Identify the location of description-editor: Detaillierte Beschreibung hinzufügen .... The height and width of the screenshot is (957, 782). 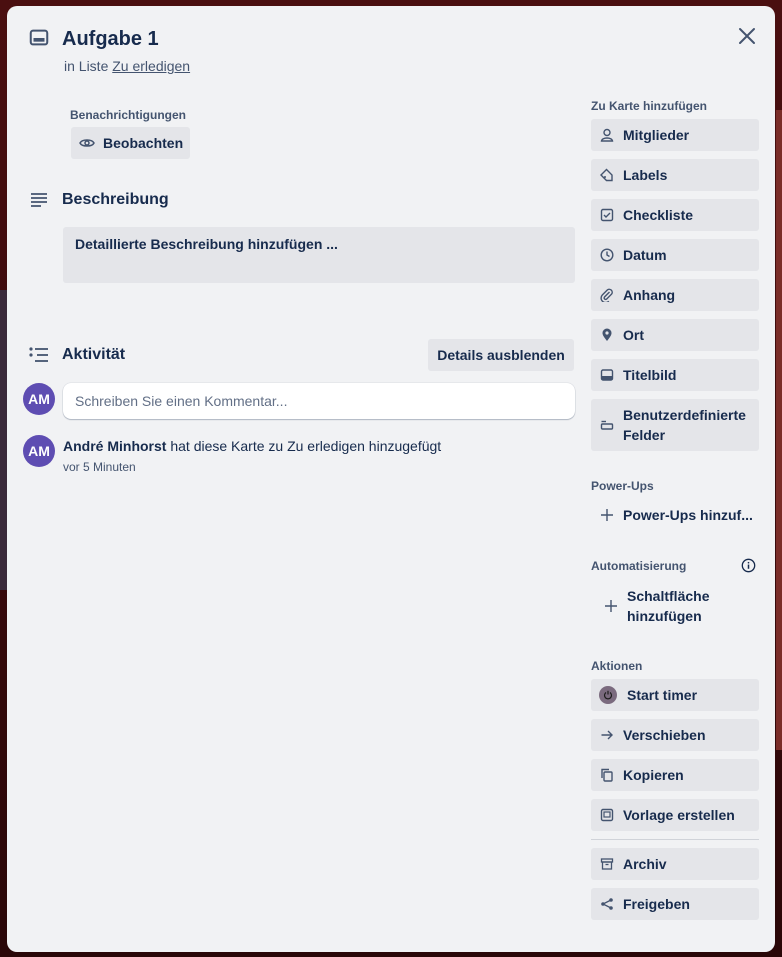
(319, 255).